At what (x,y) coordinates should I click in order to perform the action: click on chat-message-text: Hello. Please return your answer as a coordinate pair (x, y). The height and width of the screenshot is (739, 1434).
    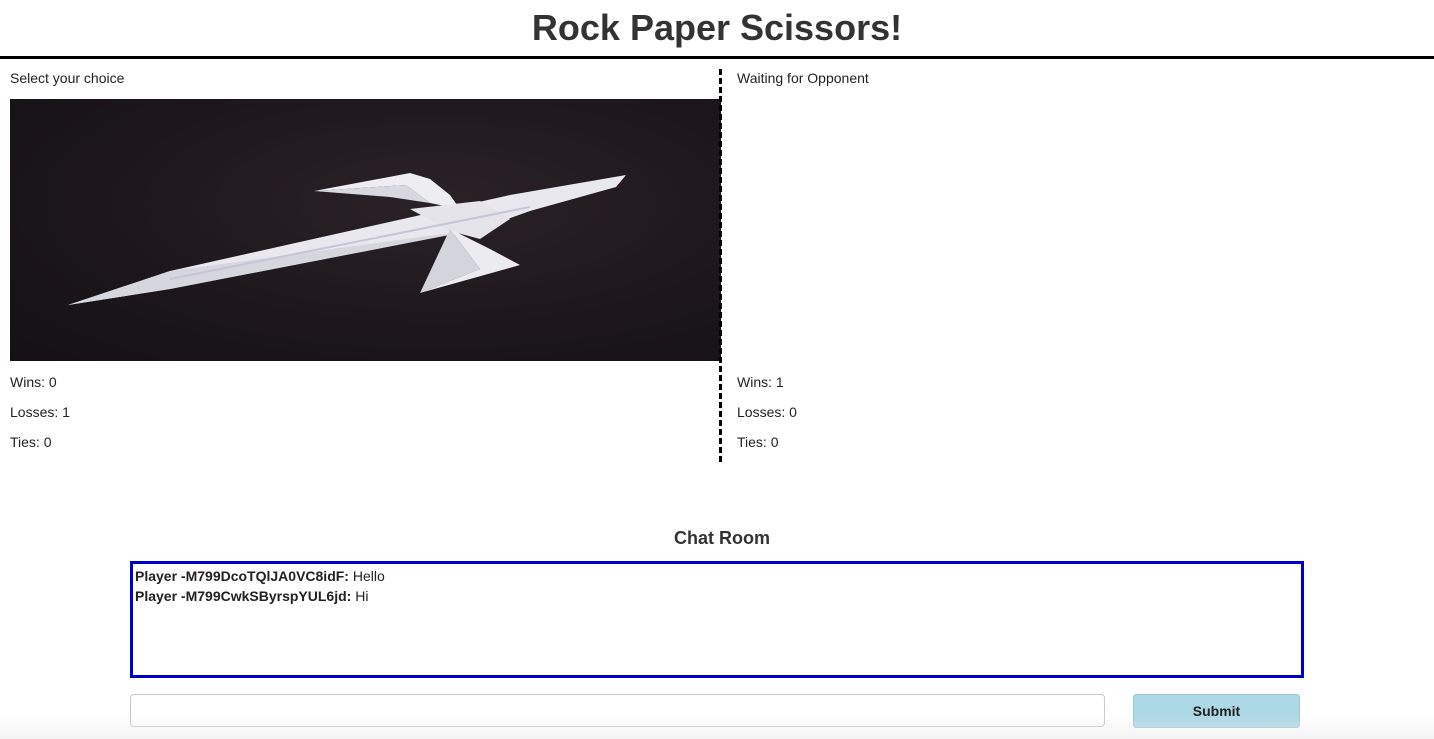
    Looking at the image, I should click on (366, 576).